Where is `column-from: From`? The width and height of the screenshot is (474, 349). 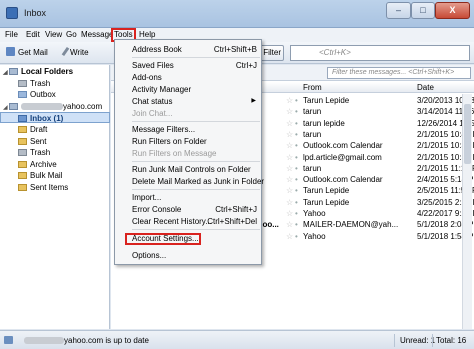 column-from: From is located at coordinates (312, 87).